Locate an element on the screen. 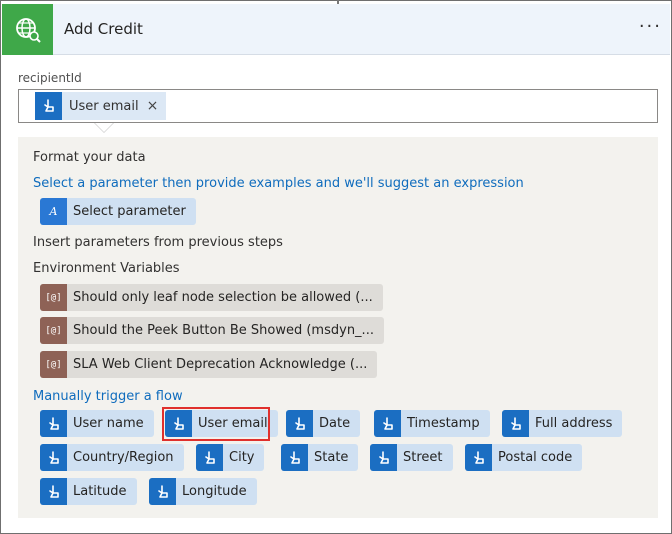  token-country-region: Country/Region is located at coordinates (112, 457).